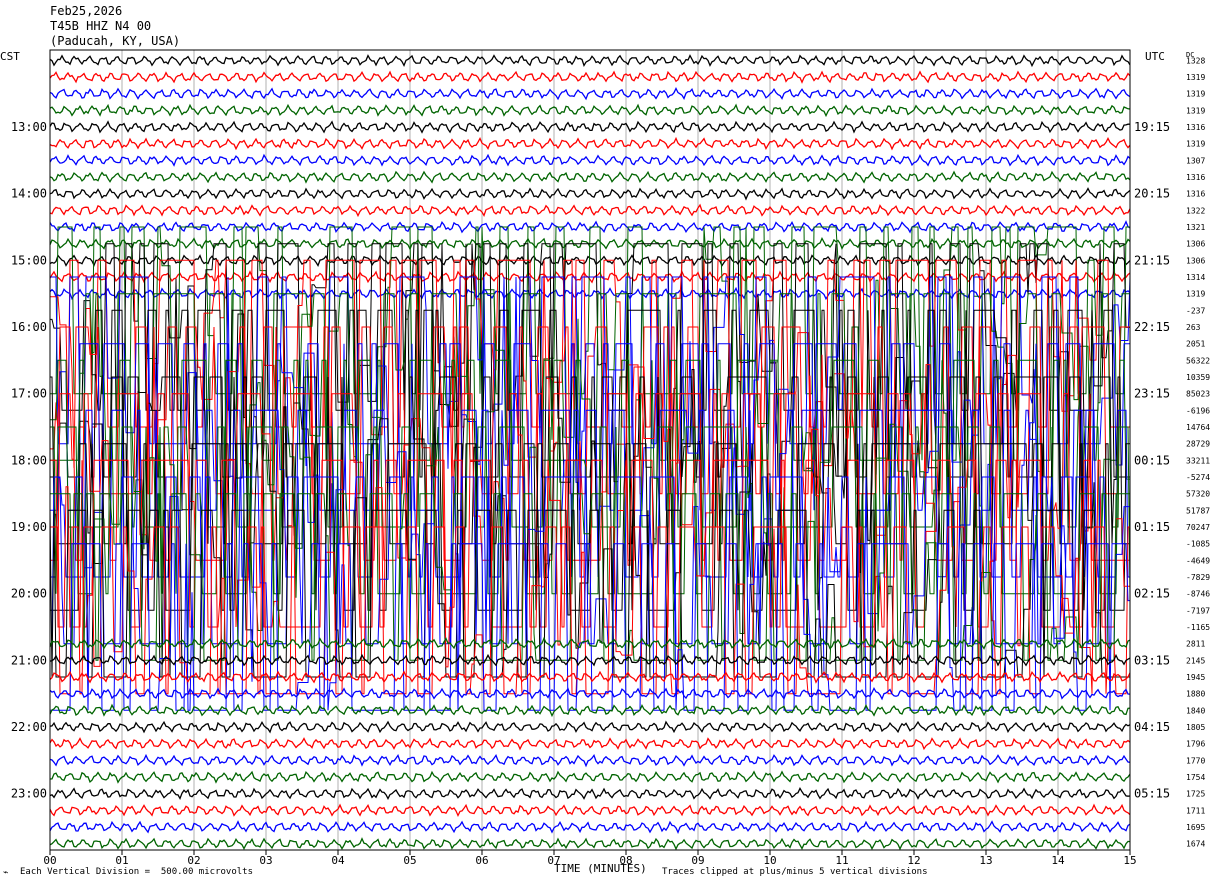 The height and width of the screenshot is (886, 1210). I want to click on dc-offset-label: 1805, so click(1195, 727).